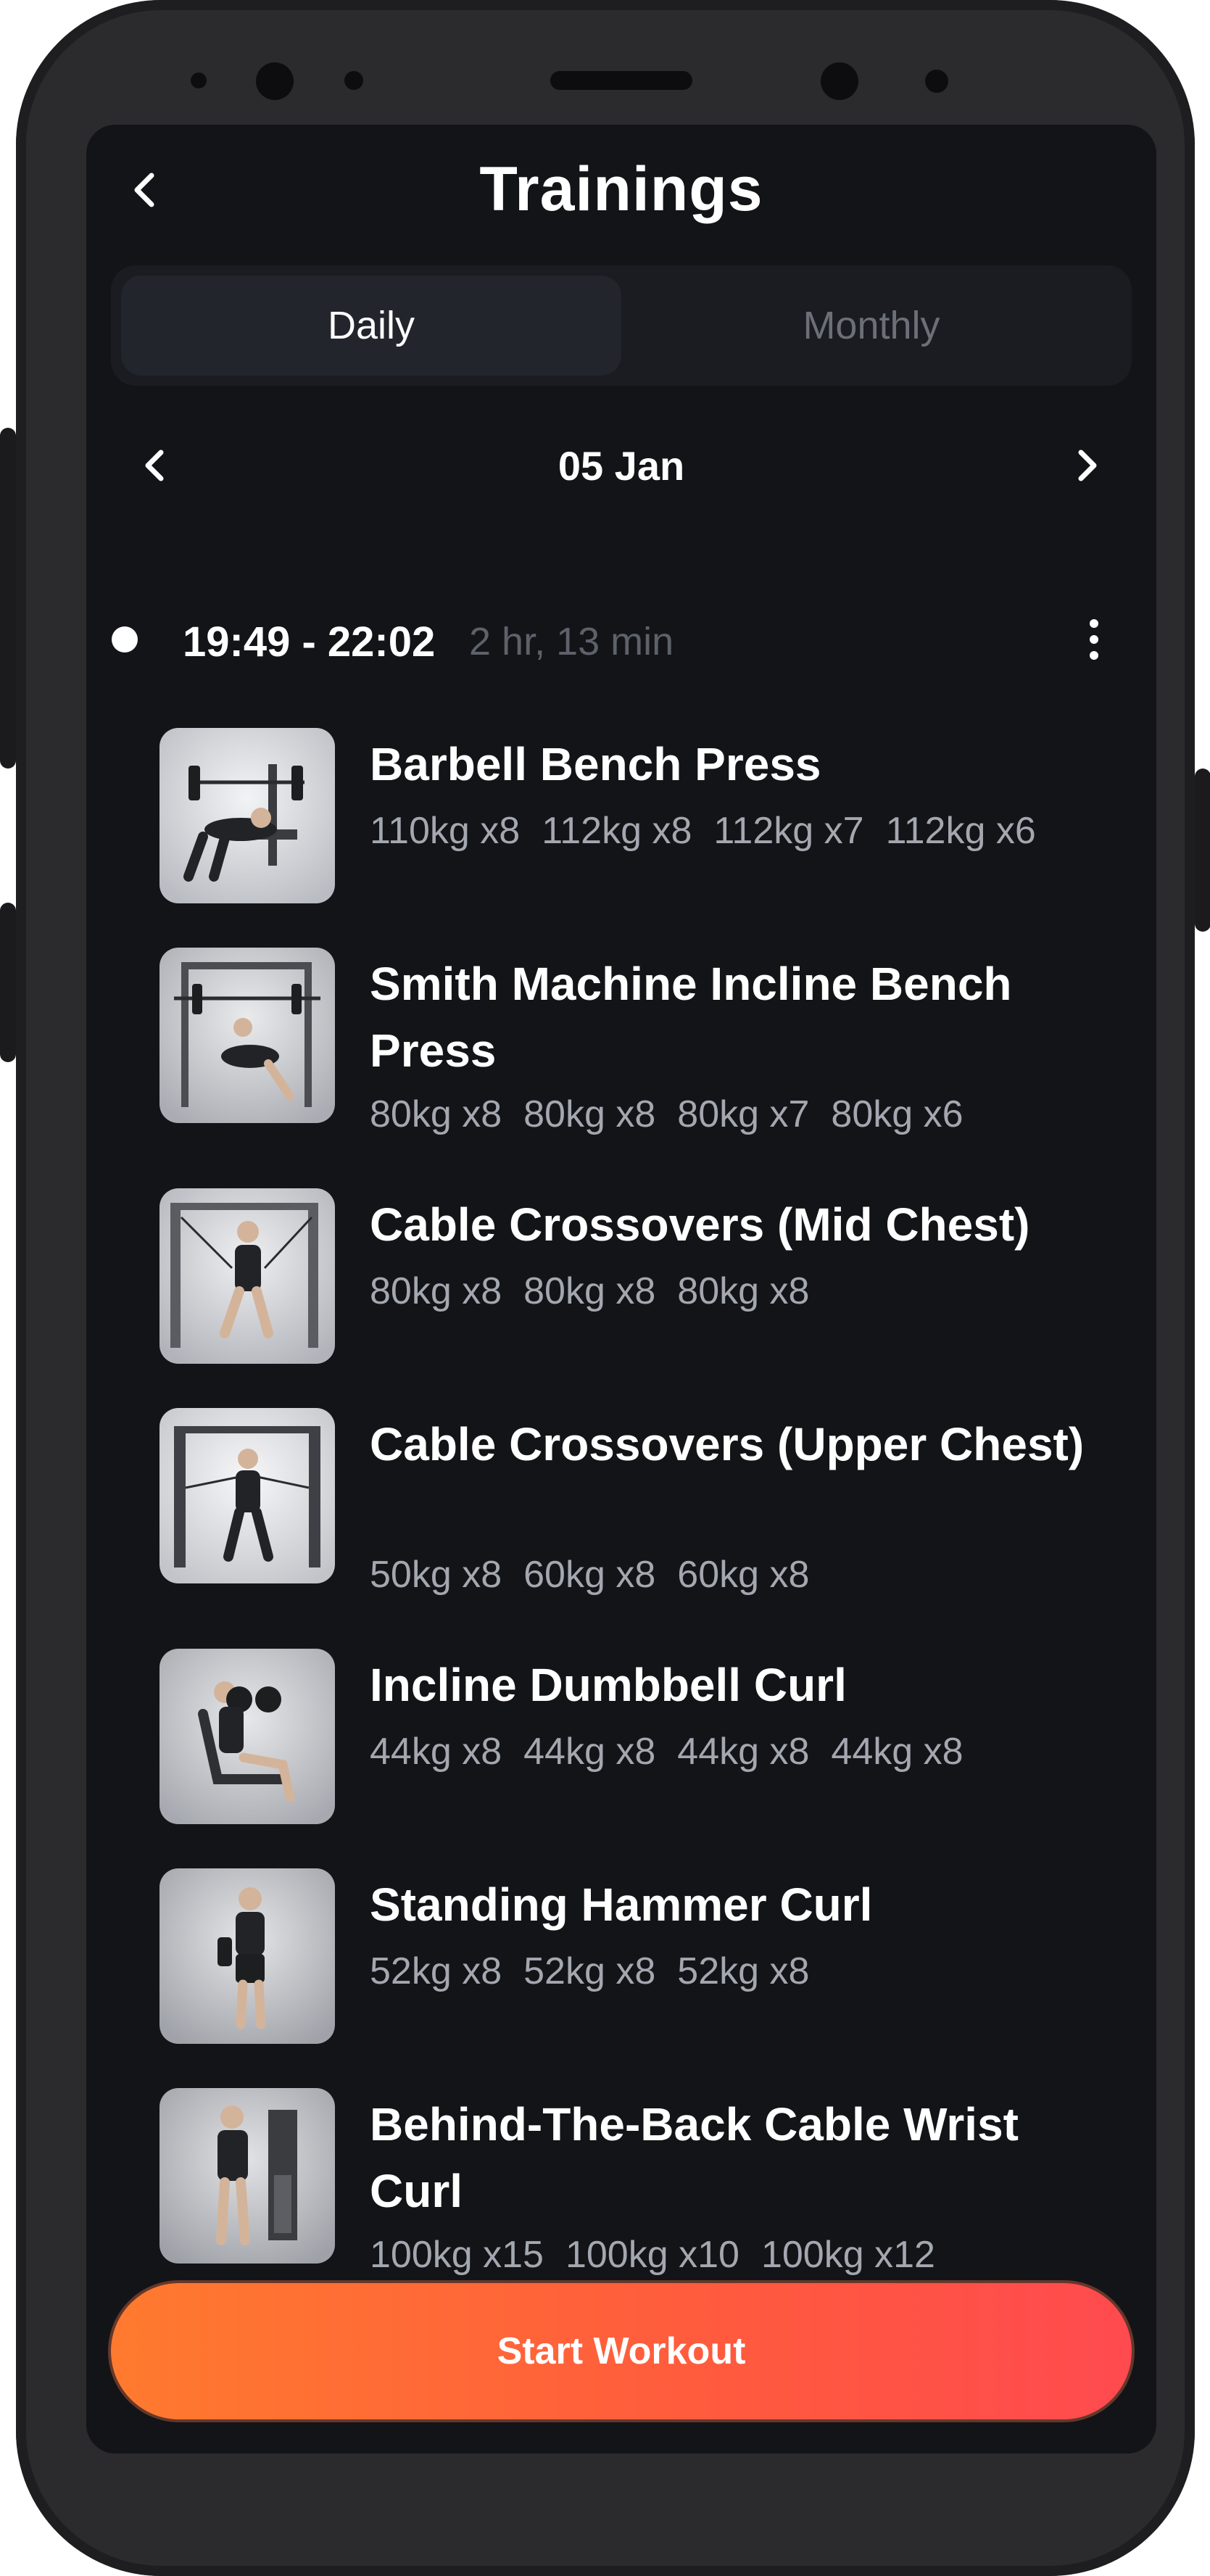 The height and width of the screenshot is (2576, 1210). I want to click on exercise-sets: 110kg x8 112kg x8 112kg x7 112kg x6, so click(714, 831).